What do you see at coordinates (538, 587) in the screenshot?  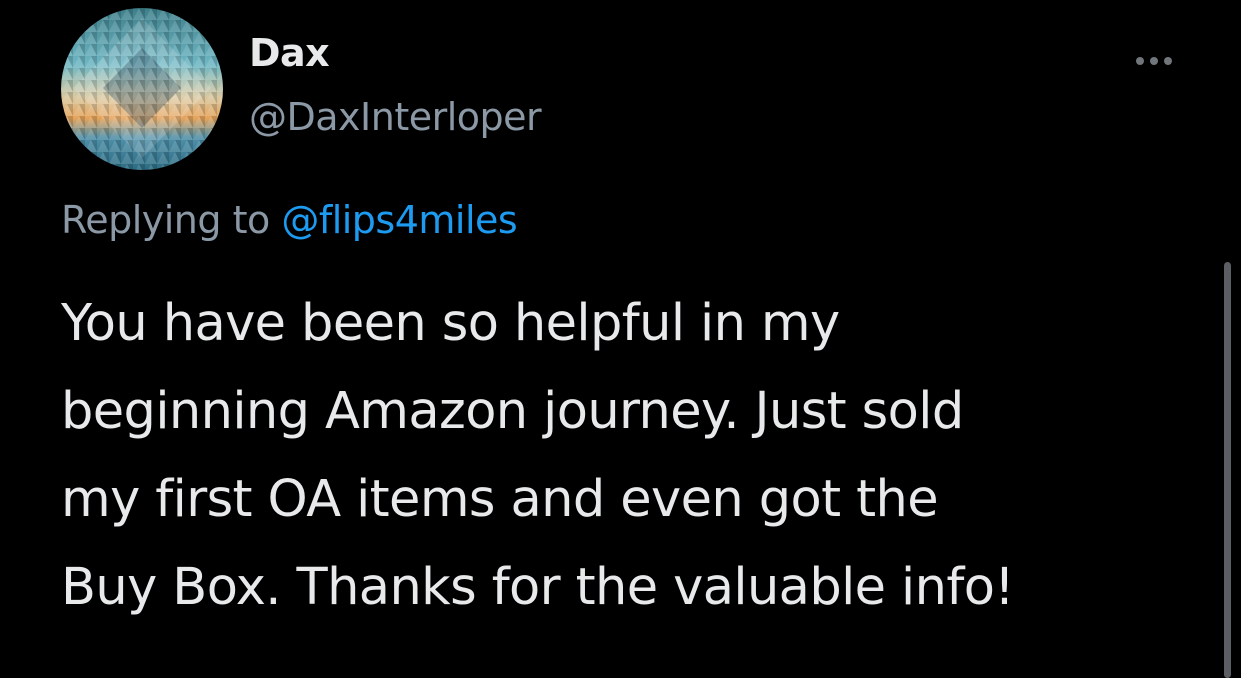 I see `tweet-text-line: Buy Box. Thanks for the valuable info!` at bounding box center [538, 587].